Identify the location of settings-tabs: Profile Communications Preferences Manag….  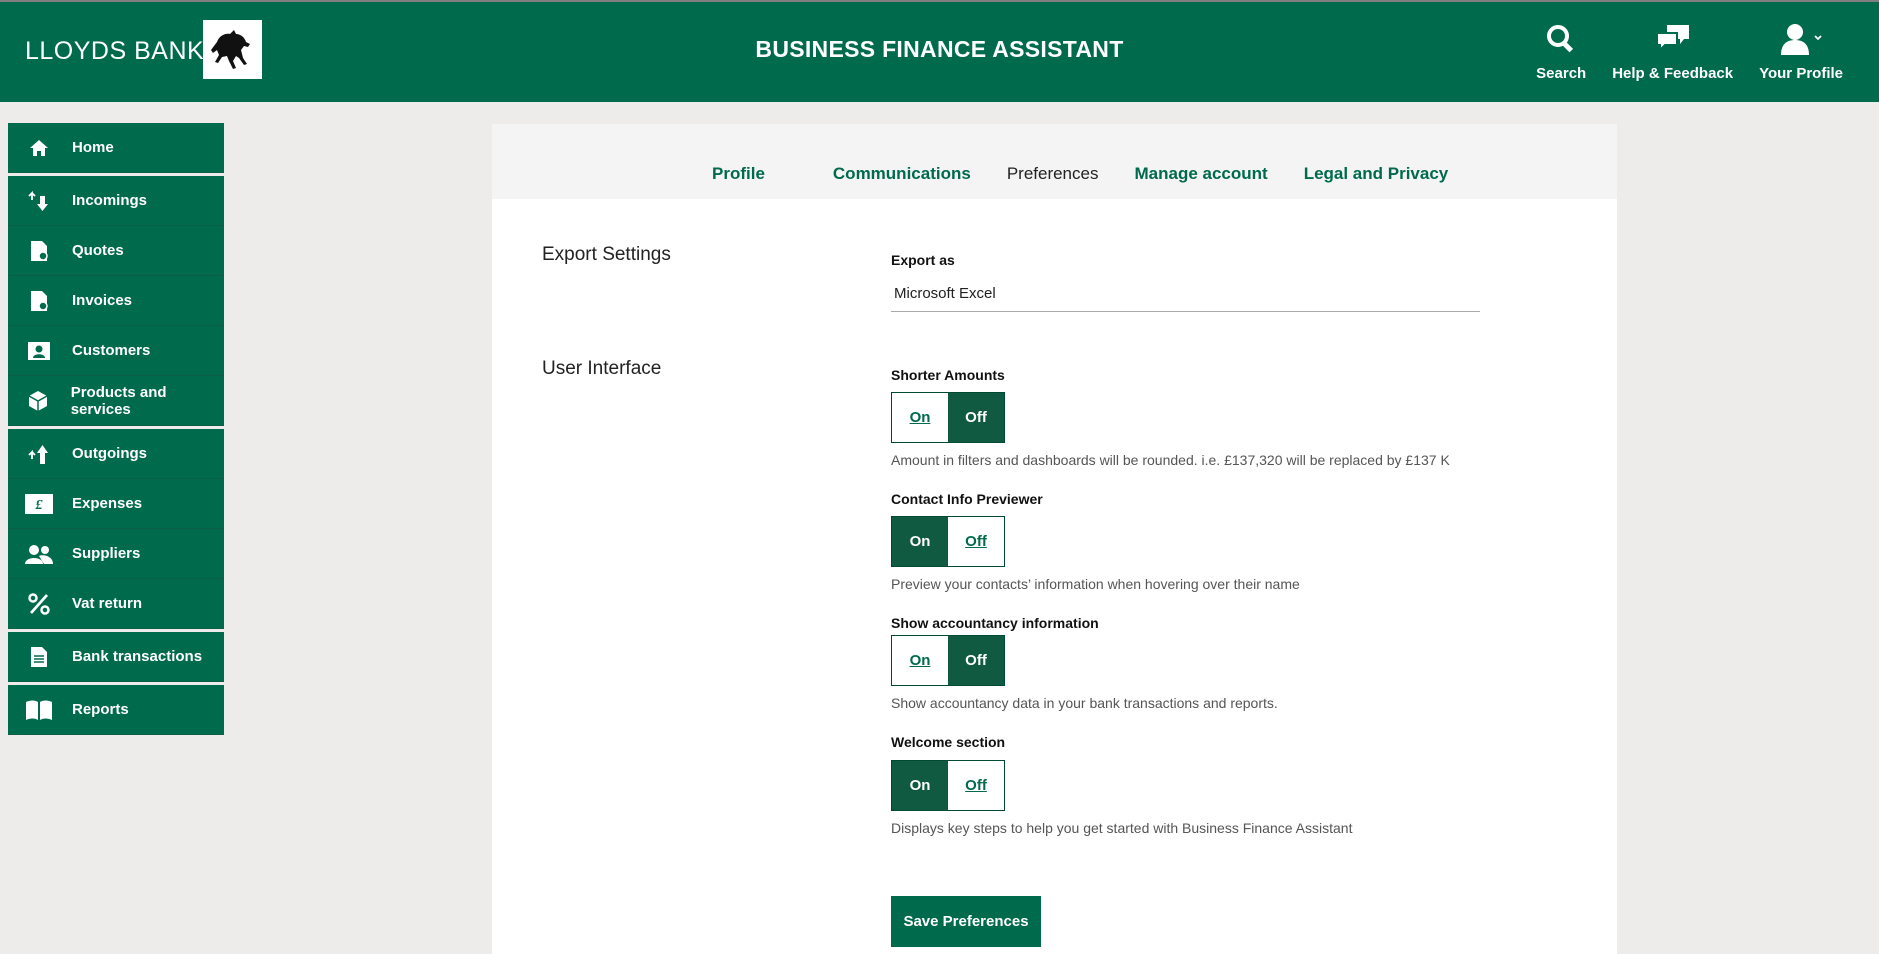
(1054, 161).